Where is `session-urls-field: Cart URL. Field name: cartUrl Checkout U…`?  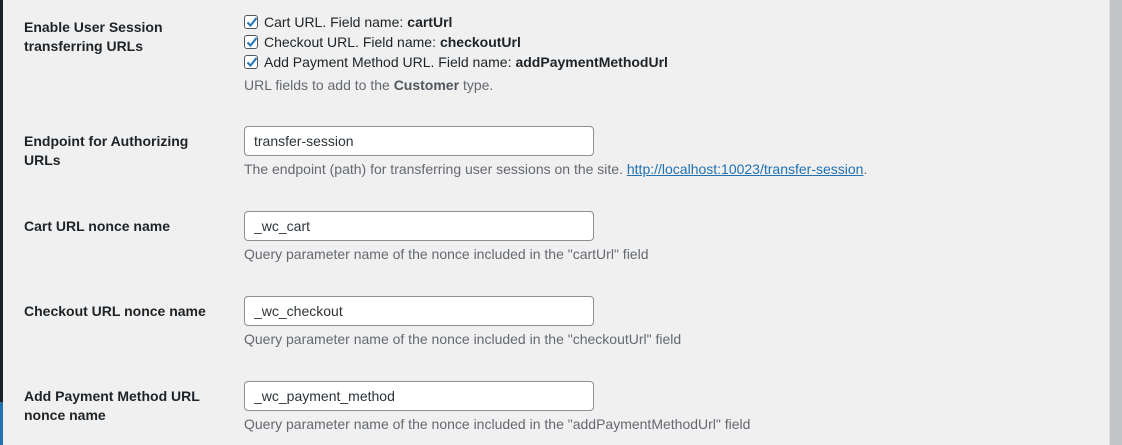 session-urls-field: Cart URL. Field name: cartUrl Checkout U… is located at coordinates (664, 53).